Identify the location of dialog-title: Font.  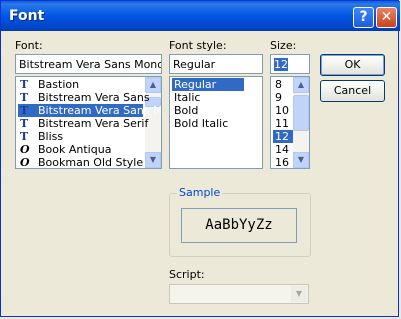
(27, 16).